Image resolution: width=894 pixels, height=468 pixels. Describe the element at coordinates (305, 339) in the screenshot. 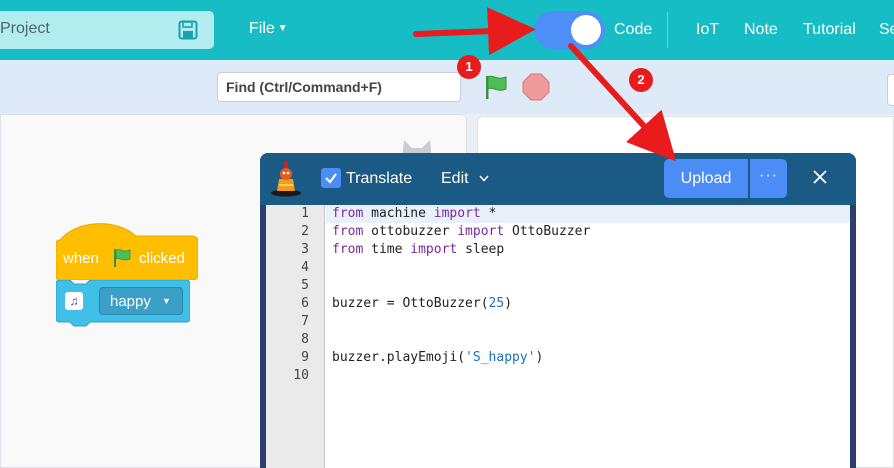

I see `line-number: 8` at that location.